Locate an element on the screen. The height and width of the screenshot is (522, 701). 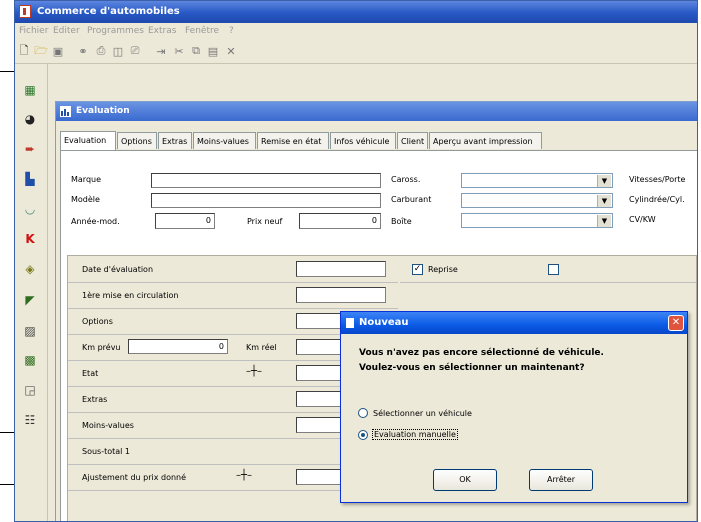
tab-client: Client is located at coordinates (412, 140).